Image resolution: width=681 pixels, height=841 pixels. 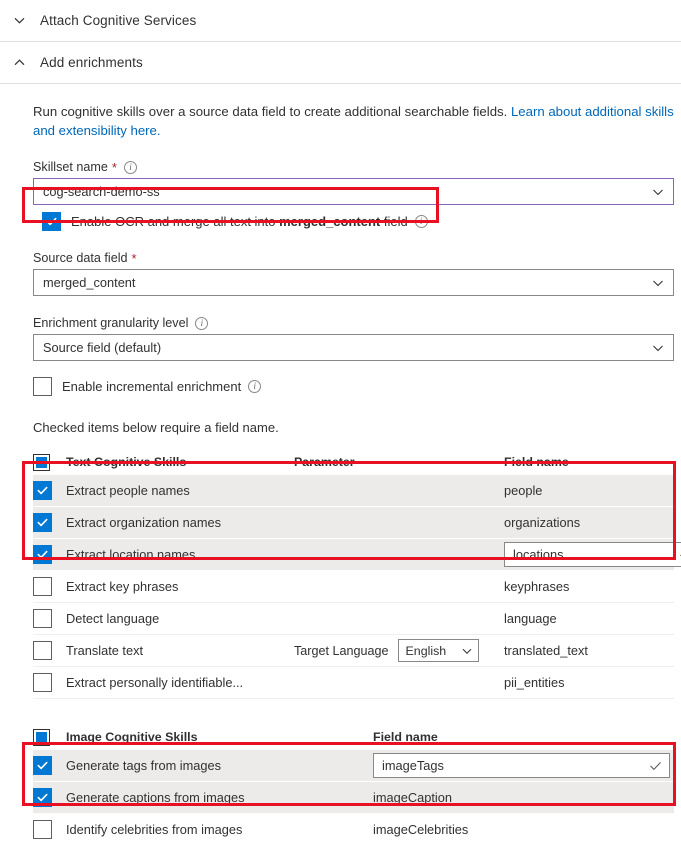 What do you see at coordinates (394, 221) in the screenshot?
I see `ocr-text-after: field` at bounding box center [394, 221].